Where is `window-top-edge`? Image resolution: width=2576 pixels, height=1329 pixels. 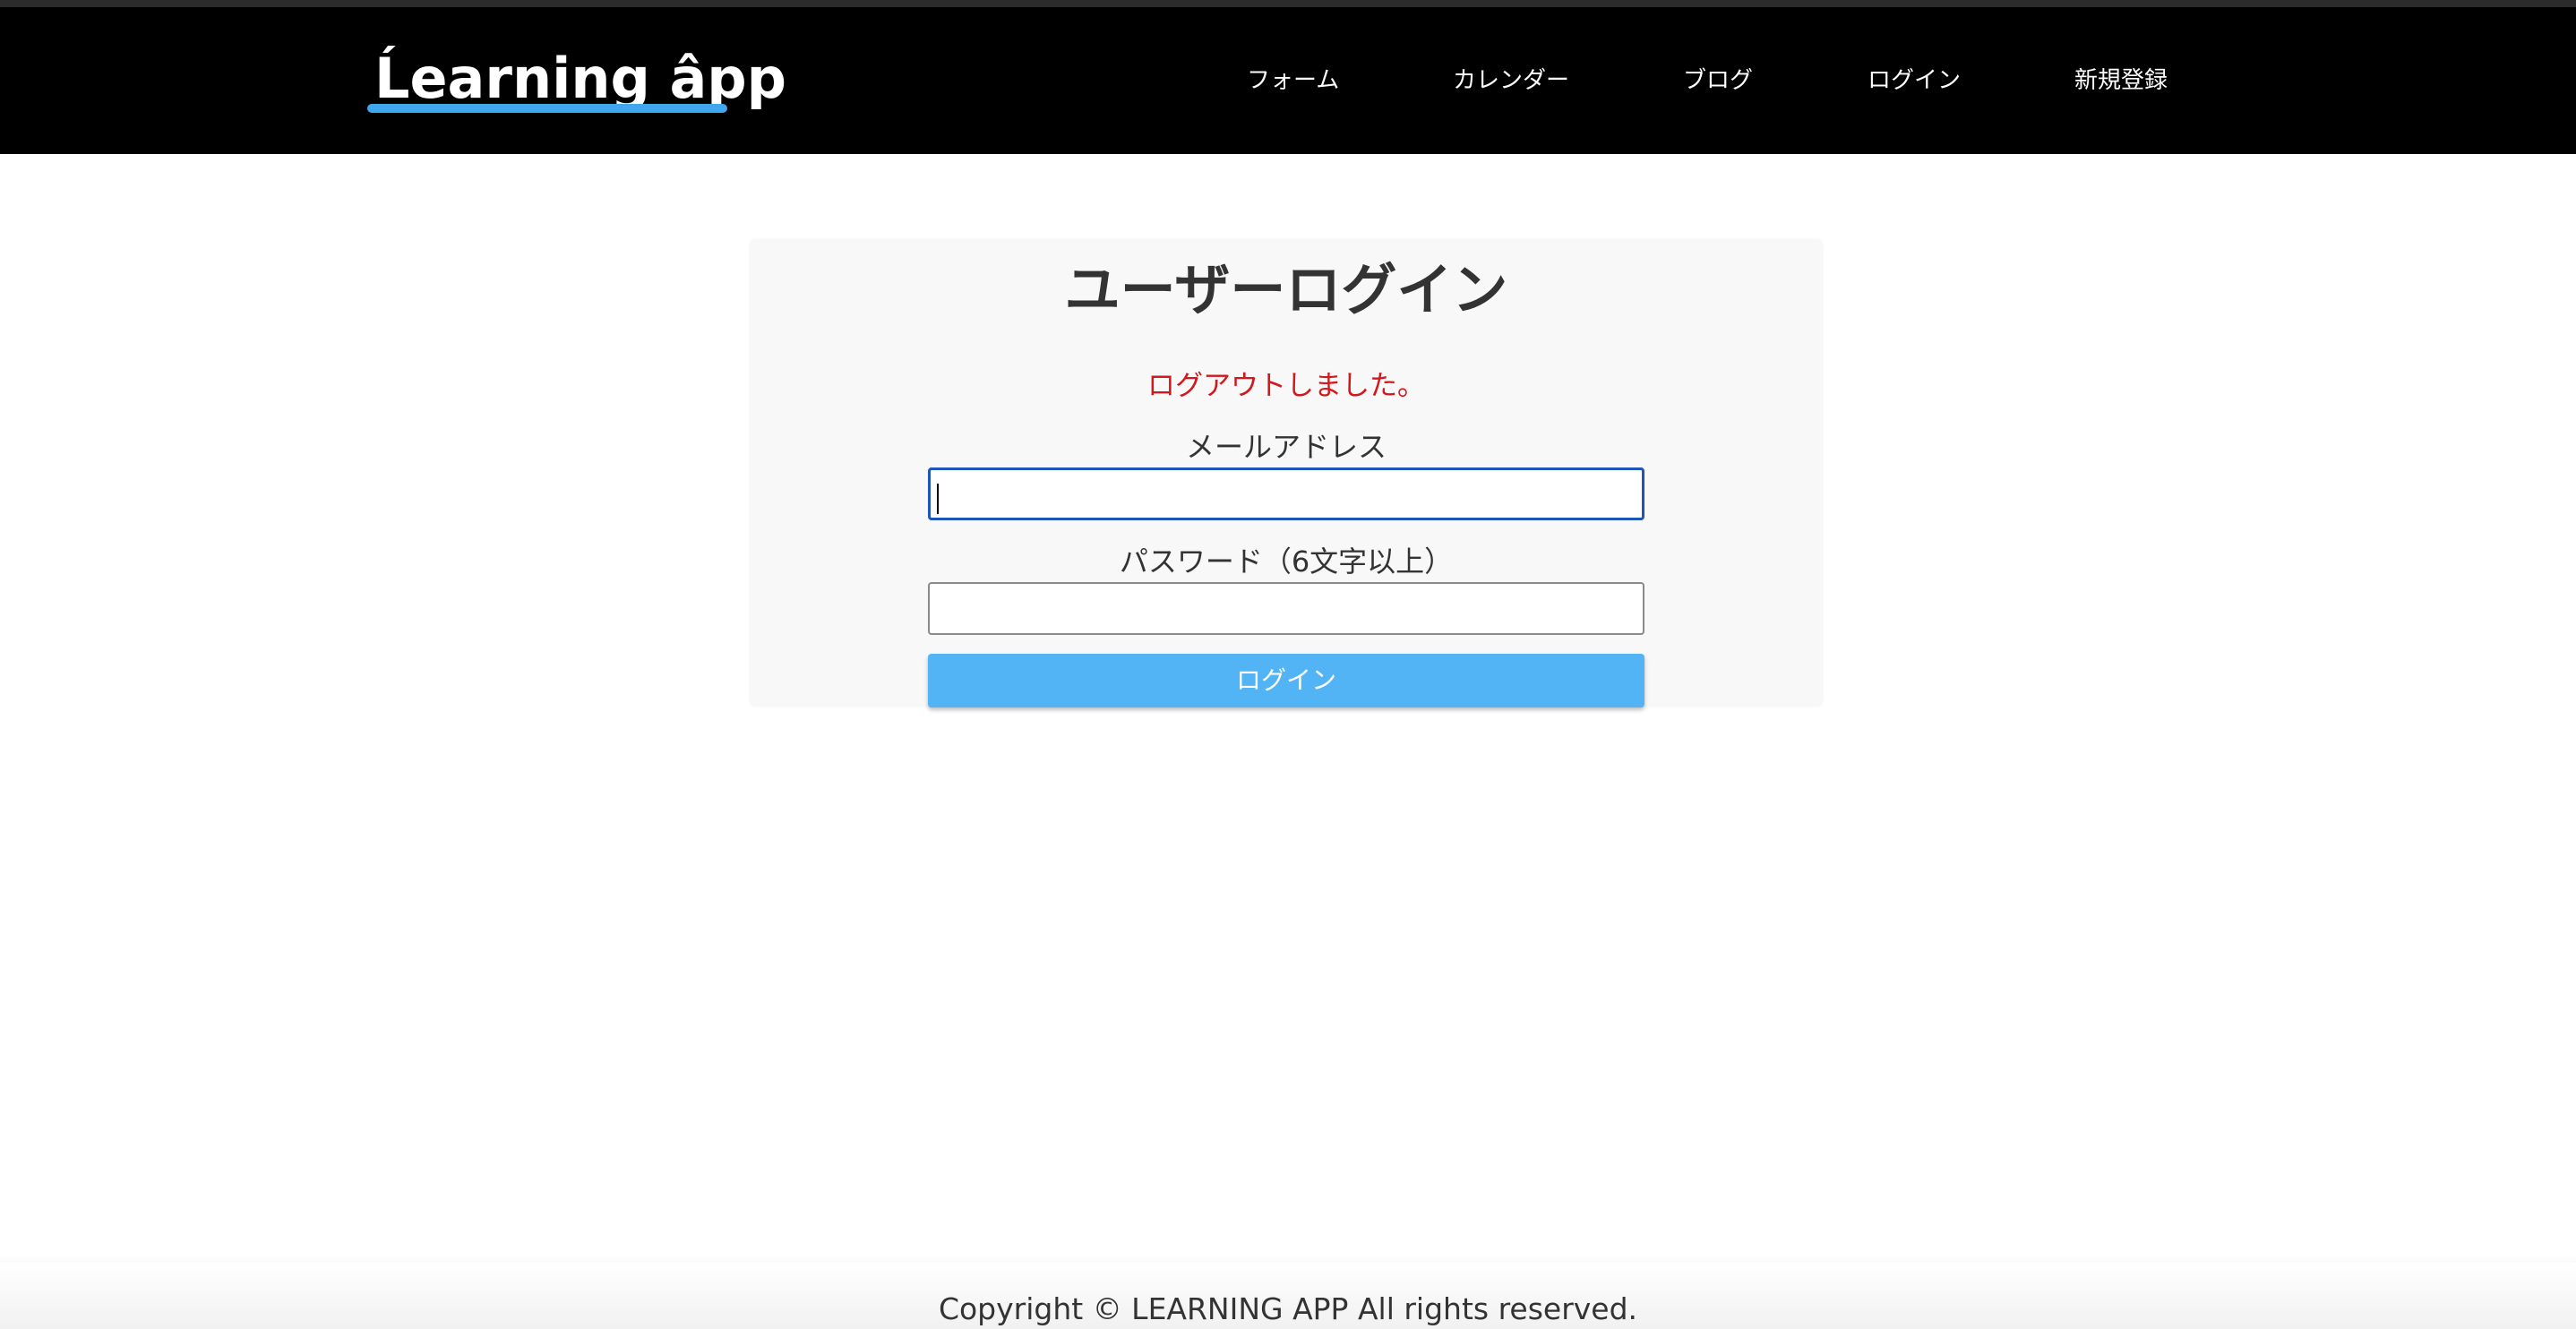
window-top-edge is located at coordinates (1288, 3).